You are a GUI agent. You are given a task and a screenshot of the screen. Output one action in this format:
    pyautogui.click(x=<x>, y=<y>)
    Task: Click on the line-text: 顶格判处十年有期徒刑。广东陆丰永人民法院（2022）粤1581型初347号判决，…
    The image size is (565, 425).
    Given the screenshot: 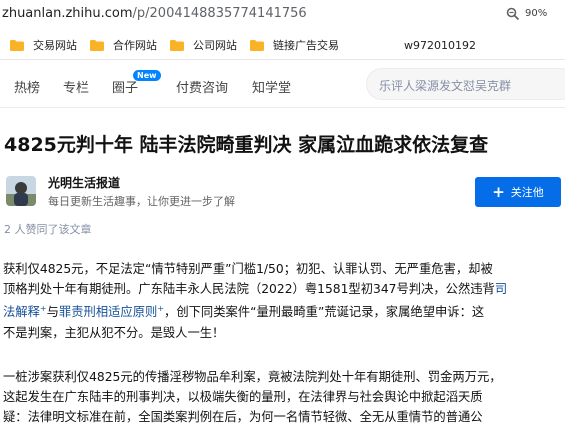 What is the action you would take?
    pyautogui.click(x=249, y=289)
    